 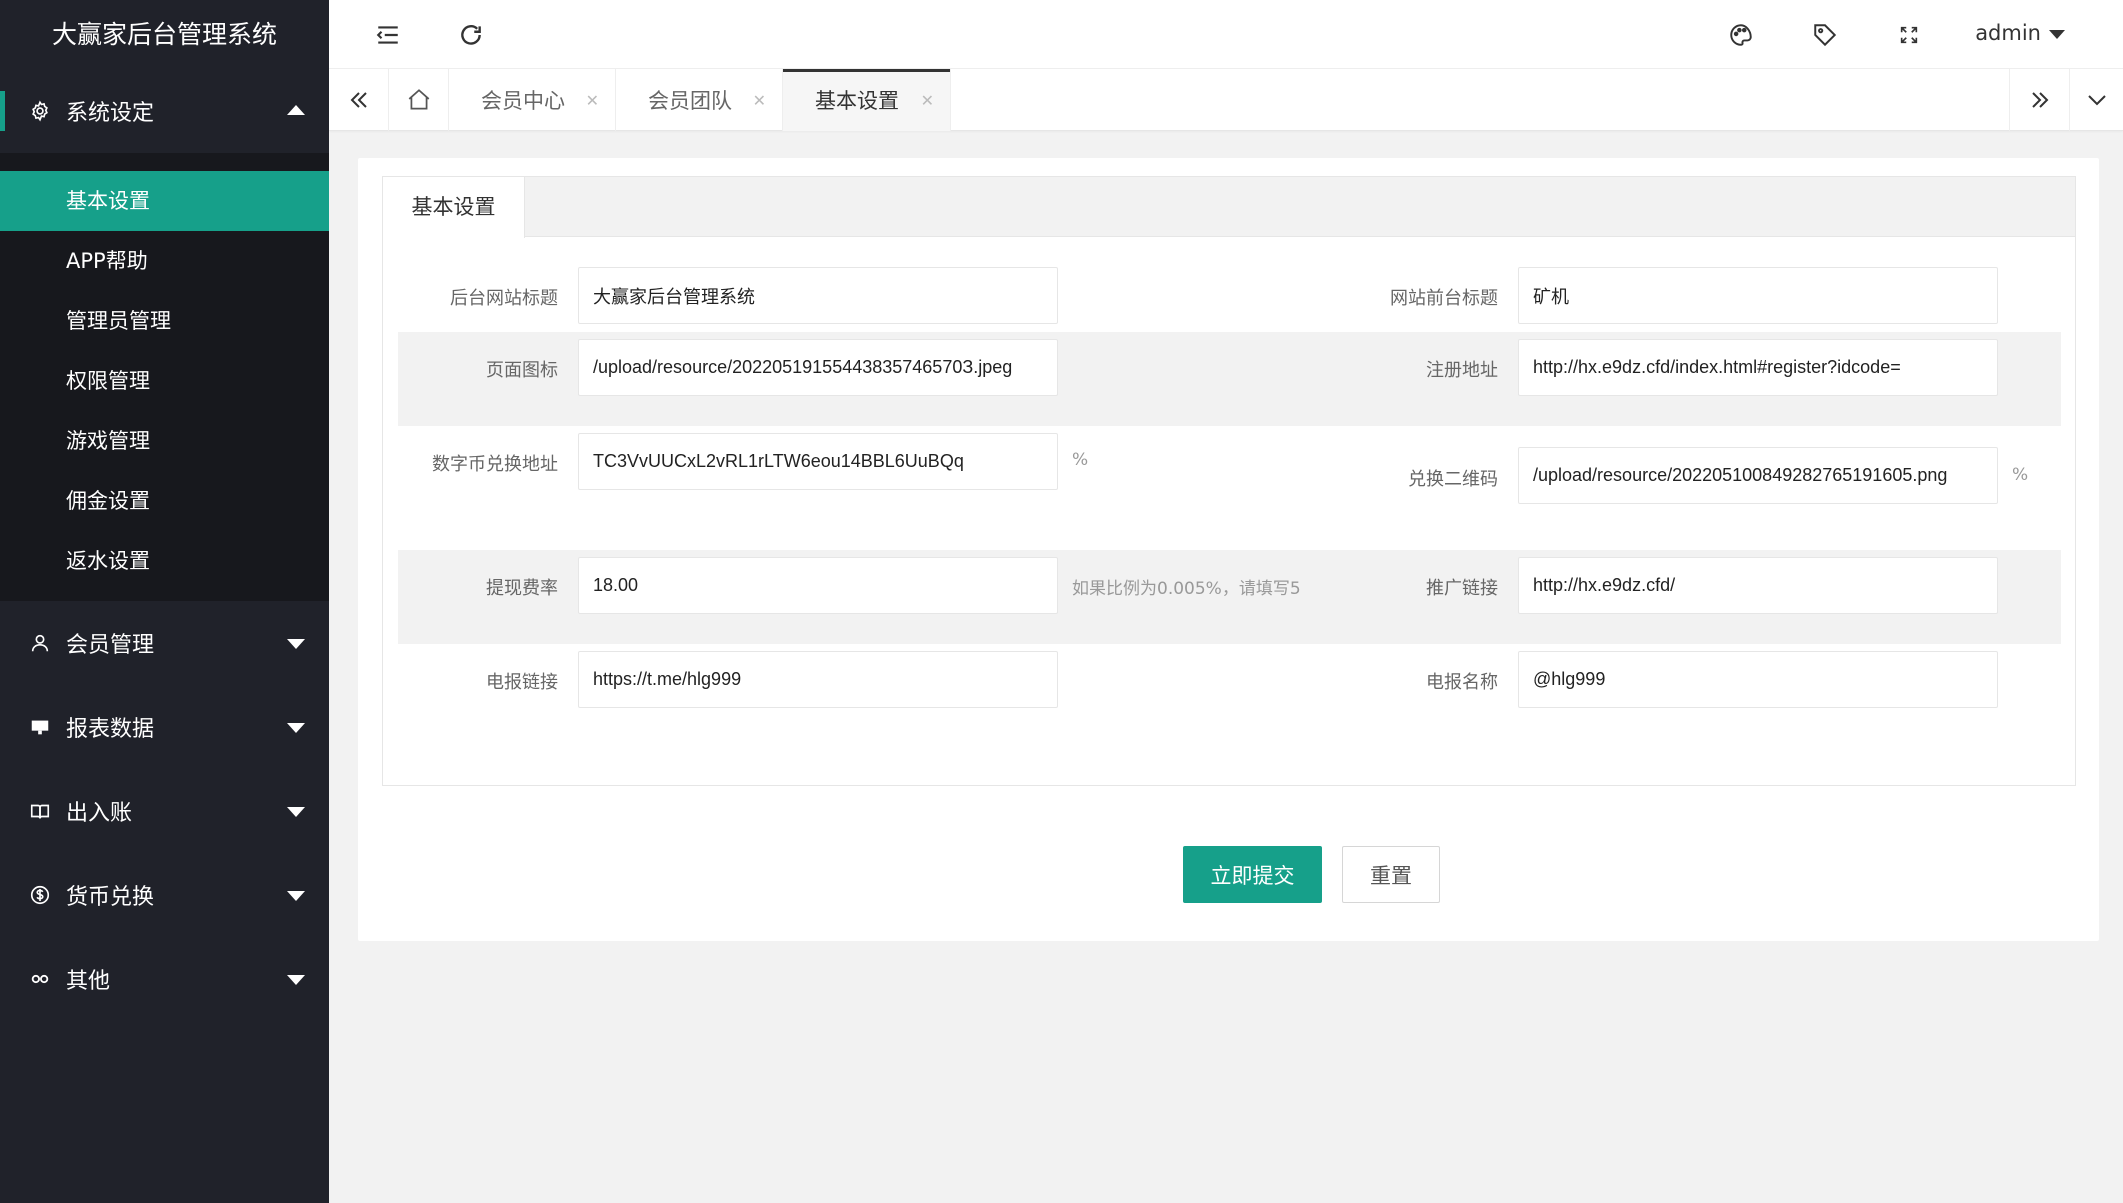 I want to click on nav-group-label: 货币兑换, so click(x=110, y=897).